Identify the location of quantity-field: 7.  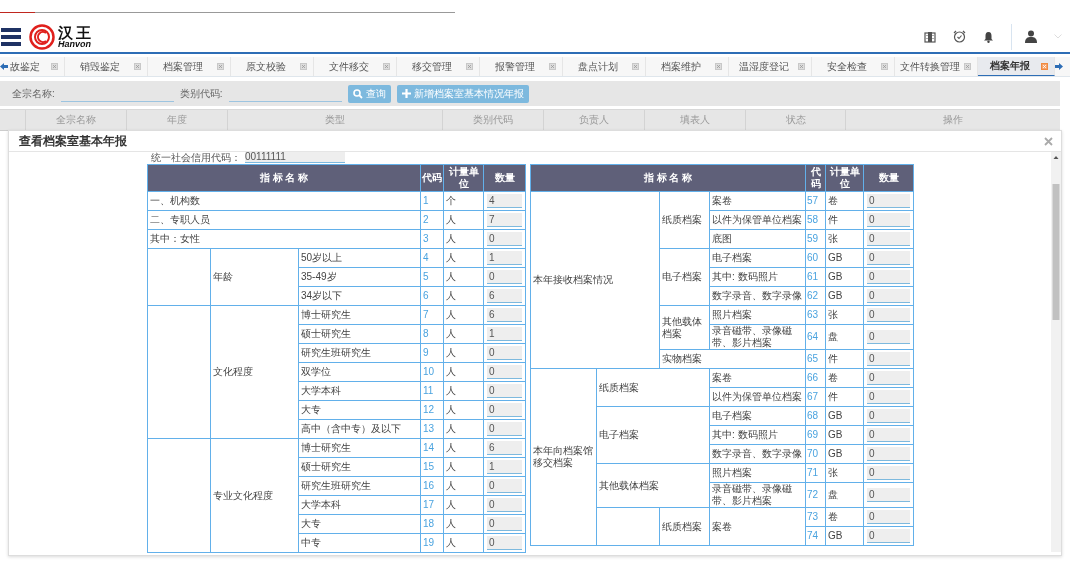
(505, 220).